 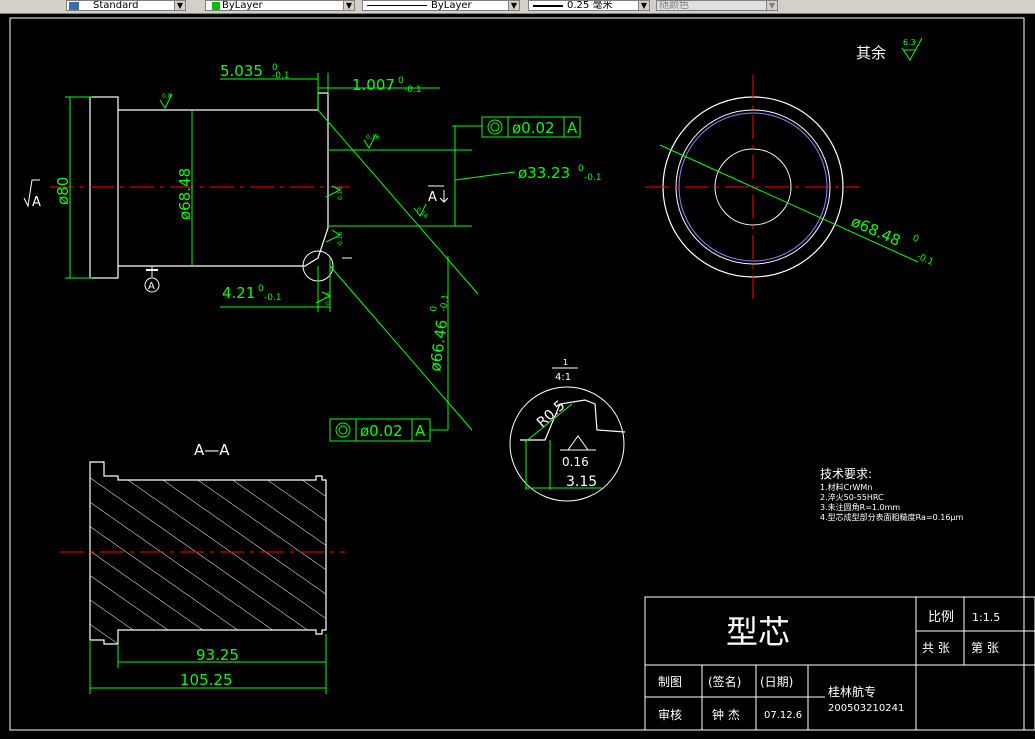 What do you see at coordinates (790, 187) in the screenshot?
I see `end-view: ø68.48 0 -0.1` at bounding box center [790, 187].